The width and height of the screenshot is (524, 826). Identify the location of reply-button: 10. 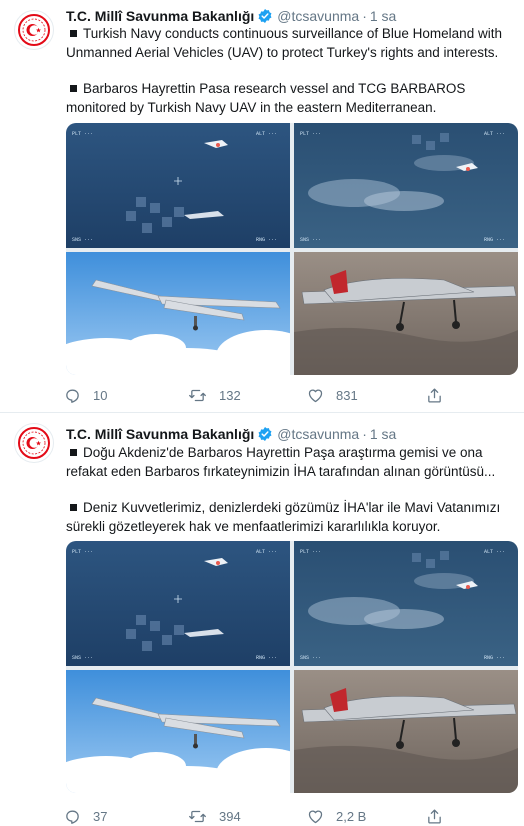
(85, 395).